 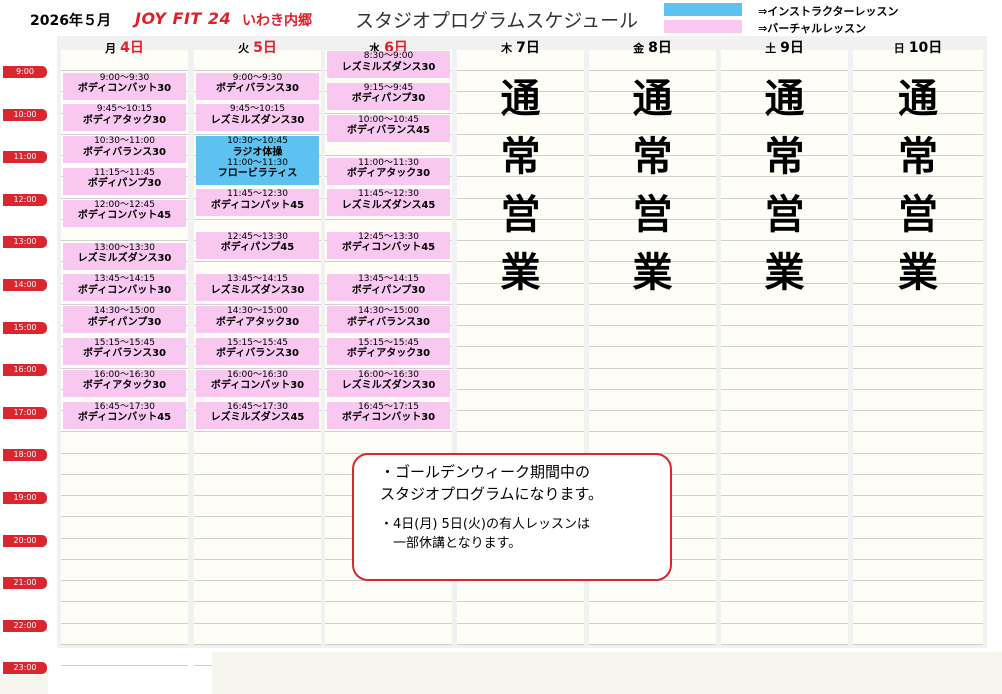 What do you see at coordinates (111, 48) in the screenshot?
I see `day-weekday: 月` at bounding box center [111, 48].